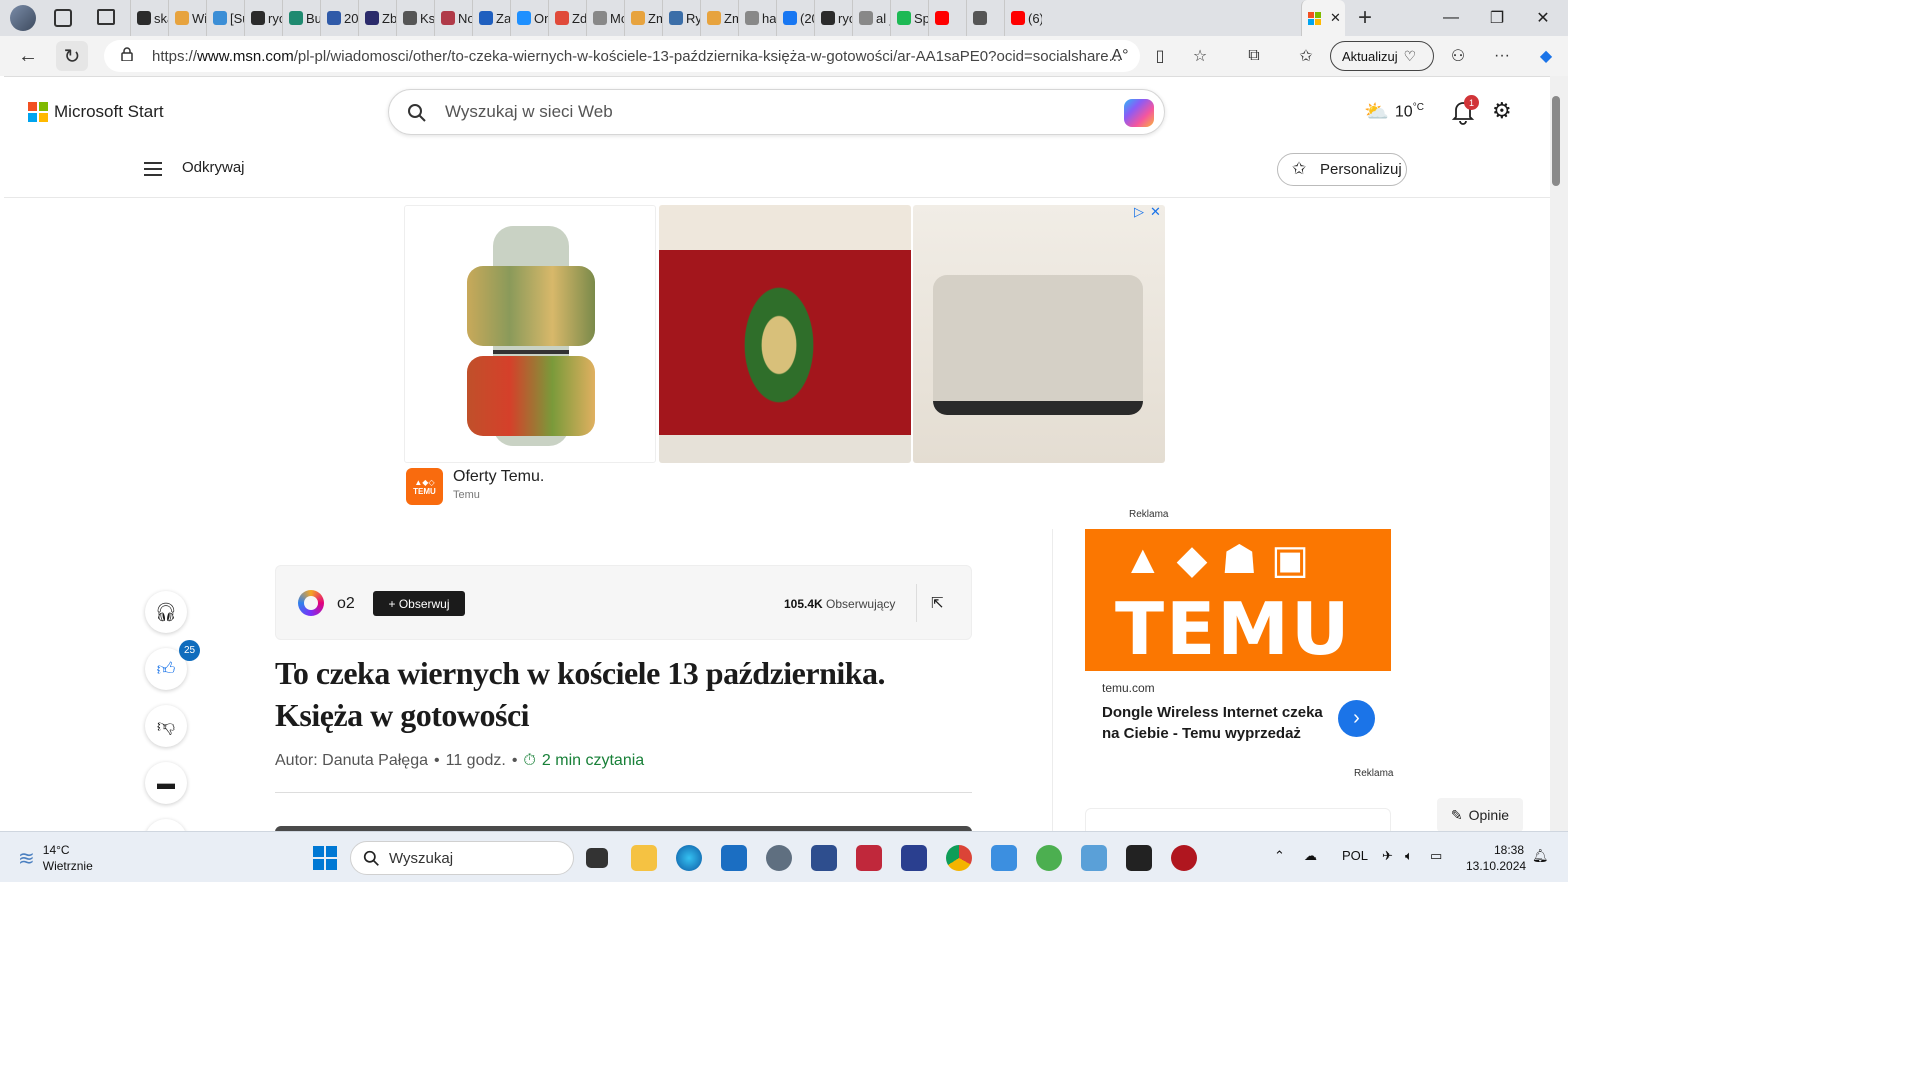 The width and height of the screenshot is (1920, 1080). What do you see at coordinates (1556, 141) in the screenshot?
I see `scrollbar-thumb` at bounding box center [1556, 141].